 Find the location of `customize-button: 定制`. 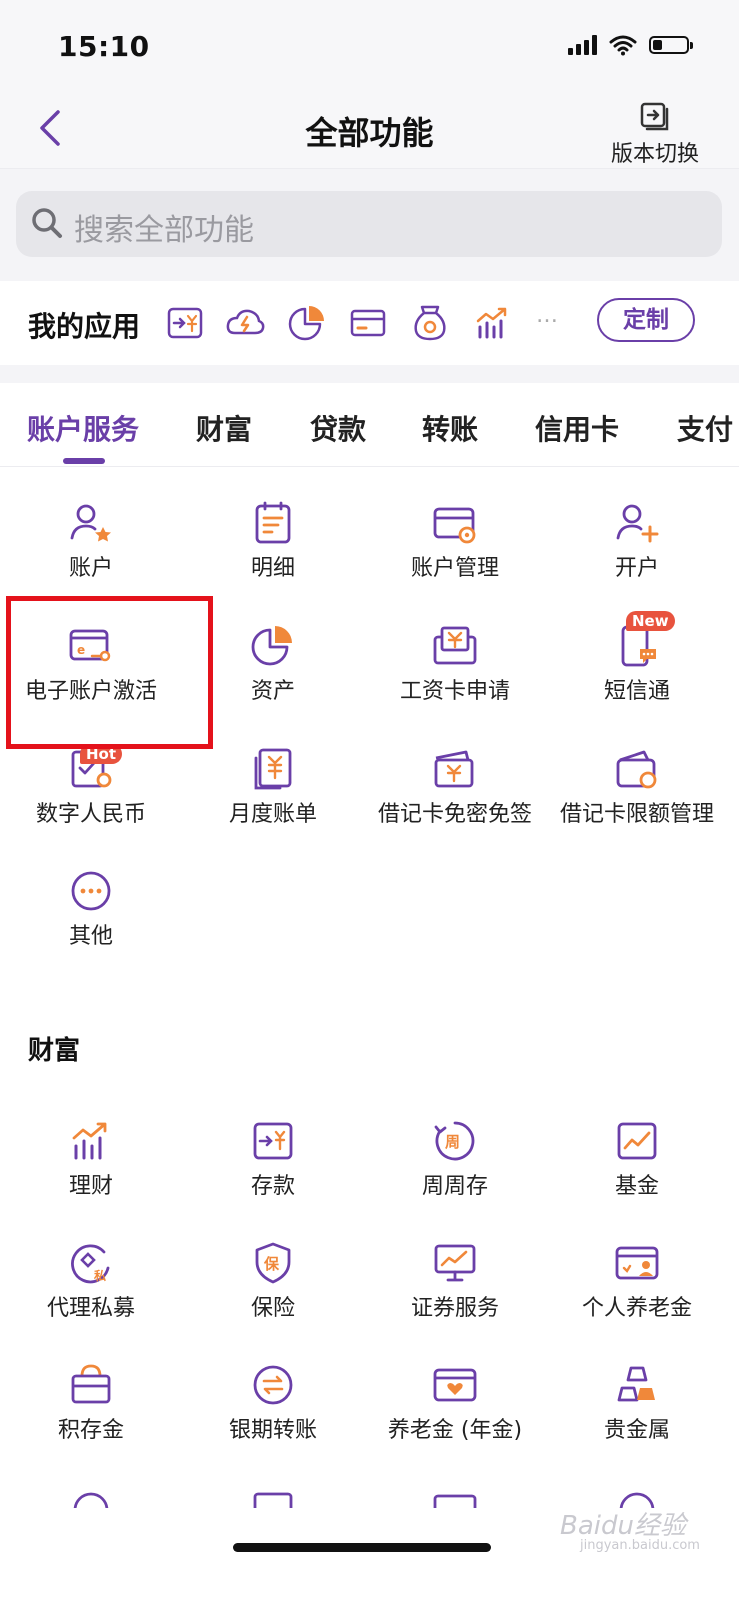

customize-button: 定制 is located at coordinates (646, 320).